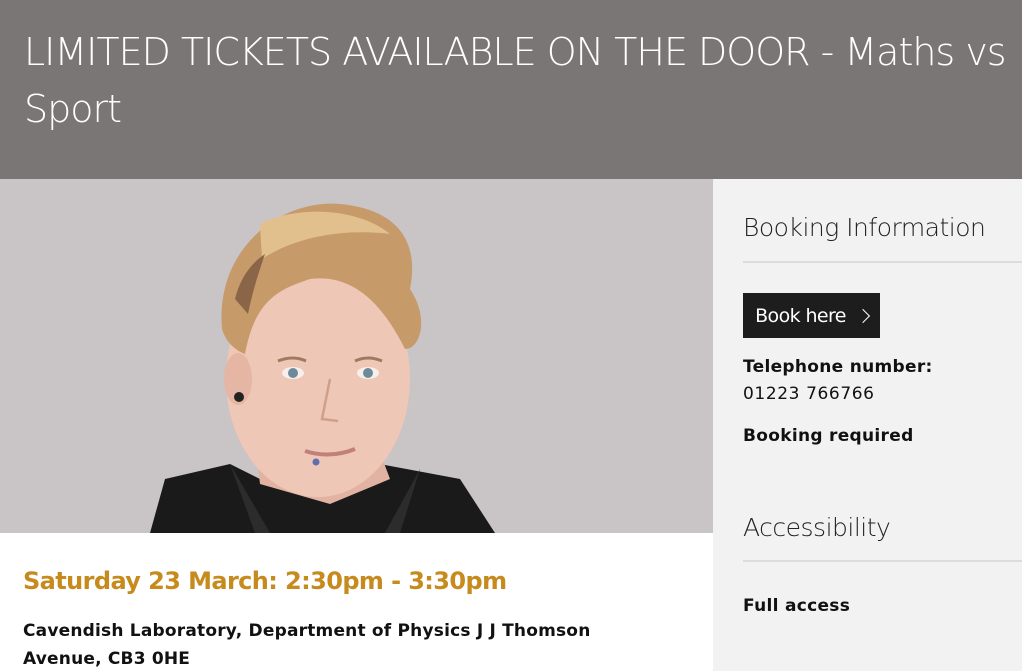  What do you see at coordinates (862, 315) in the screenshot?
I see `chevron-right-icon` at bounding box center [862, 315].